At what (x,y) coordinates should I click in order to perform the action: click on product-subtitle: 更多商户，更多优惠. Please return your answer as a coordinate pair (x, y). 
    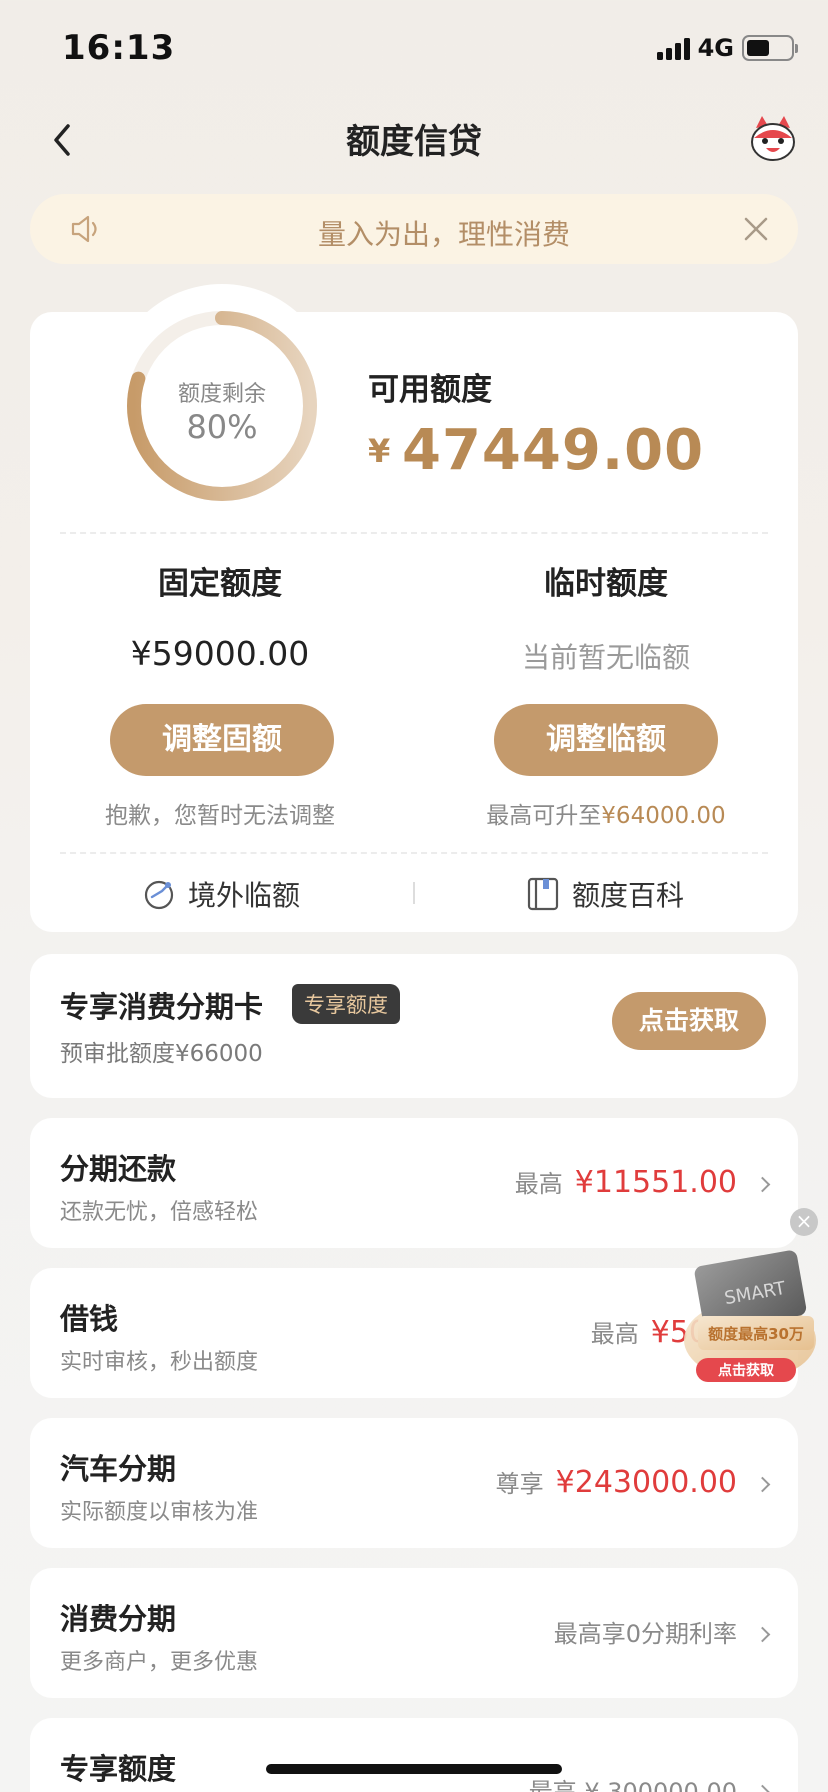
    Looking at the image, I should click on (159, 1662).